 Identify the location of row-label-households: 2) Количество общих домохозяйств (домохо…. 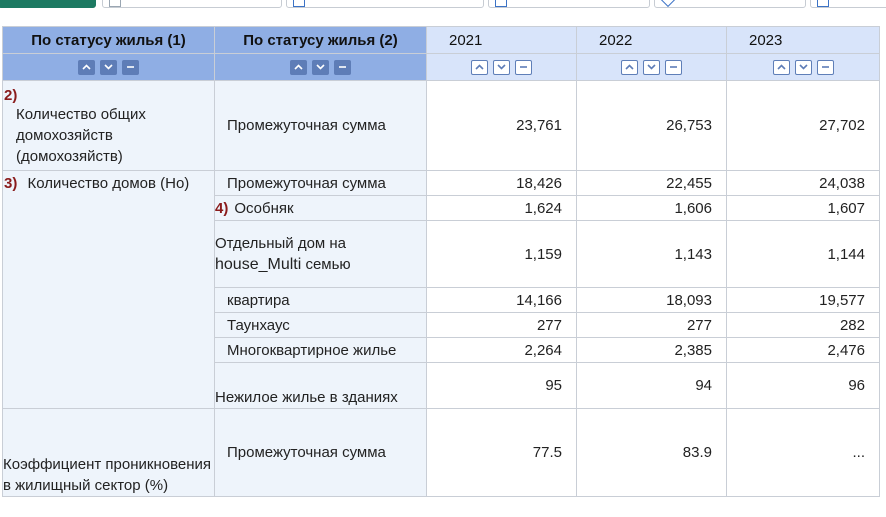
(108, 125).